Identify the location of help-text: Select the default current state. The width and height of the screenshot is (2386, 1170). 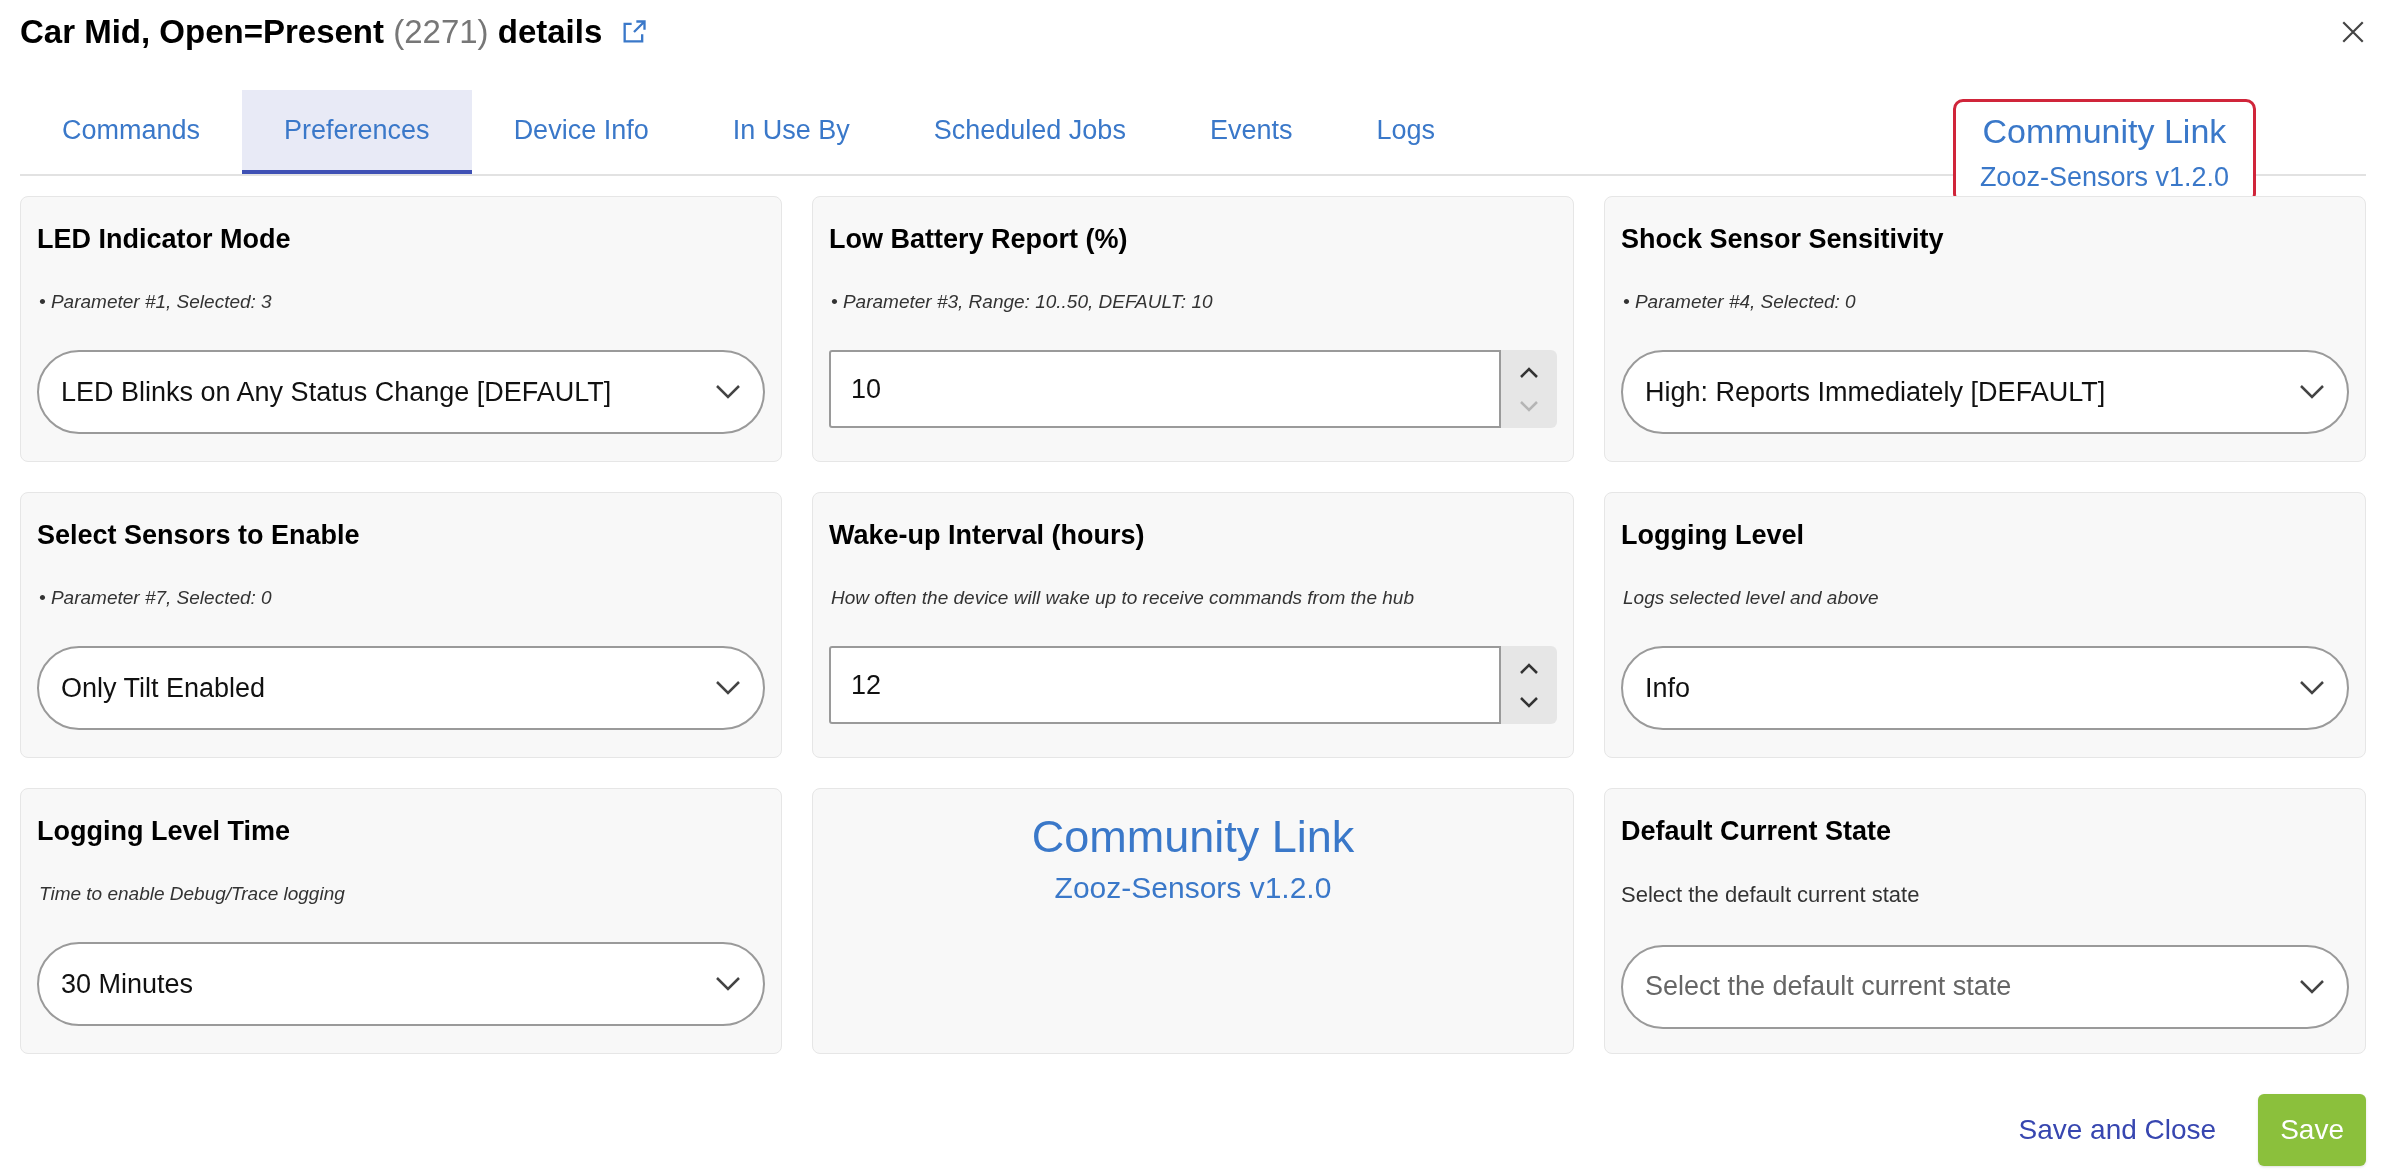
(1771, 894).